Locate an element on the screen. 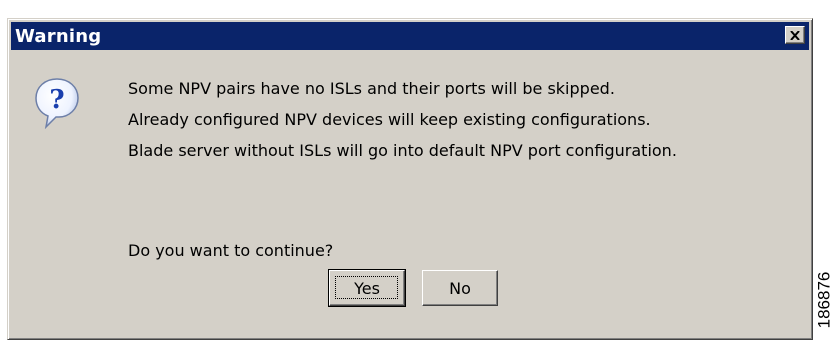  yes-button: Yes is located at coordinates (367, 288).